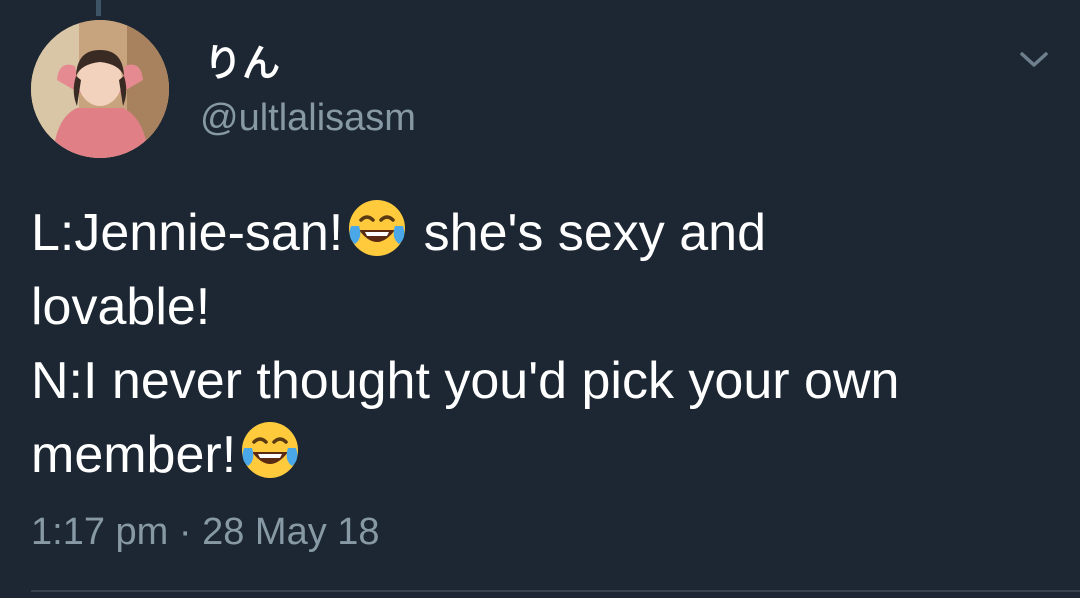 The height and width of the screenshot is (598, 1080). Describe the element at coordinates (291, 532) in the screenshot. I see `tweet-date: 28 May 18` at that location.